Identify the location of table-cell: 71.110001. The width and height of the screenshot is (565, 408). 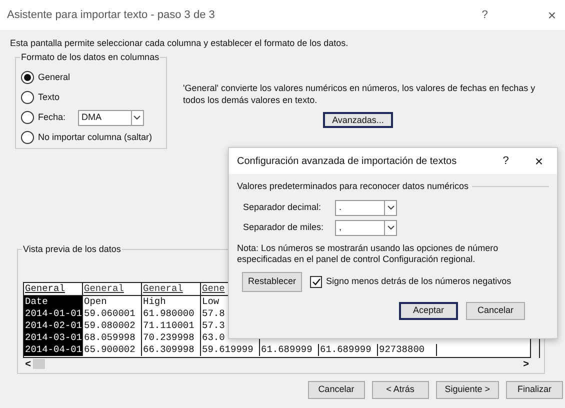
(171, 326).